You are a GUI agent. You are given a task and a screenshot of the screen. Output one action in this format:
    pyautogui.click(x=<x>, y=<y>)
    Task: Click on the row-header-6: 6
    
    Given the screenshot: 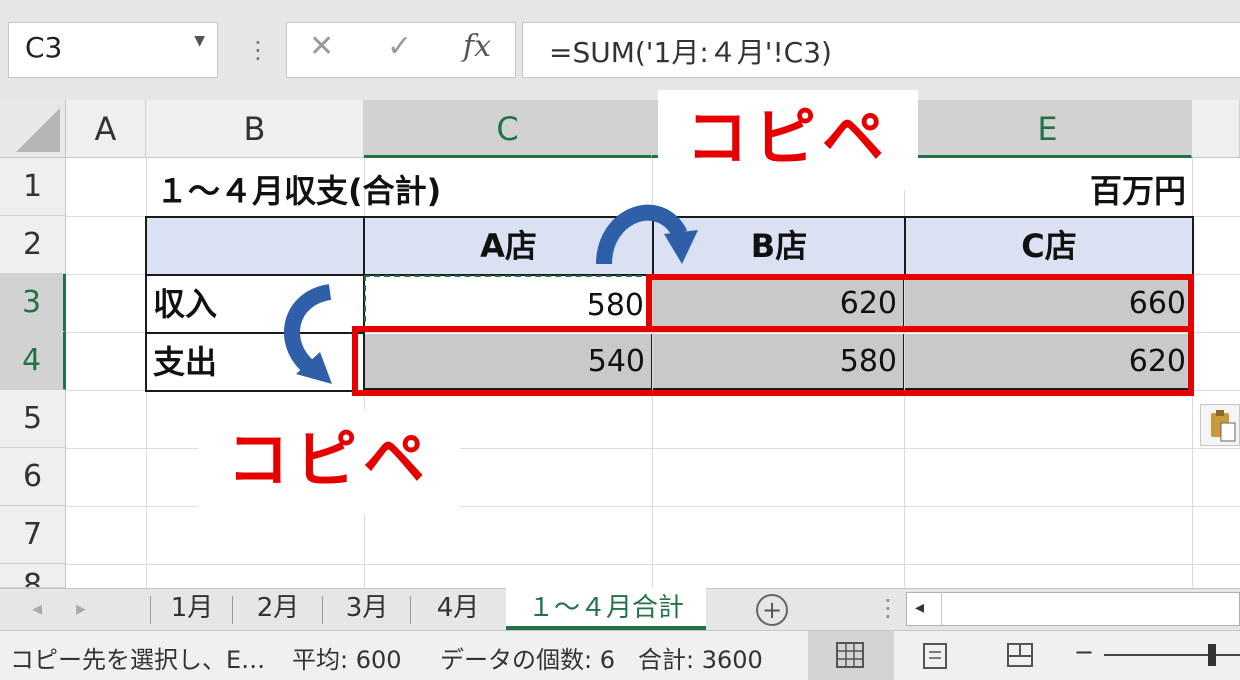 What is the action you would take?
    pyautogui.click(x=33, y=477)
    